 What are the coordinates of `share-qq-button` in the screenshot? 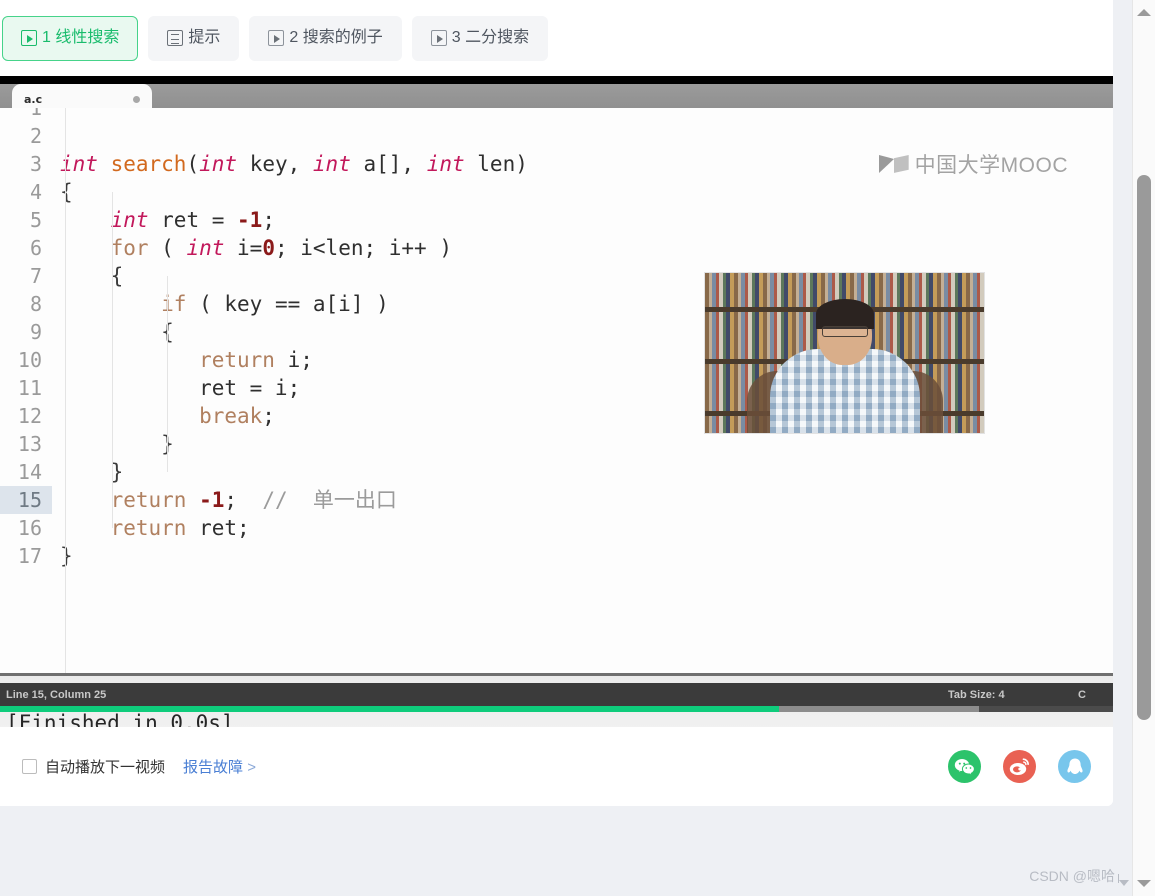 It's located at (1074, 766).